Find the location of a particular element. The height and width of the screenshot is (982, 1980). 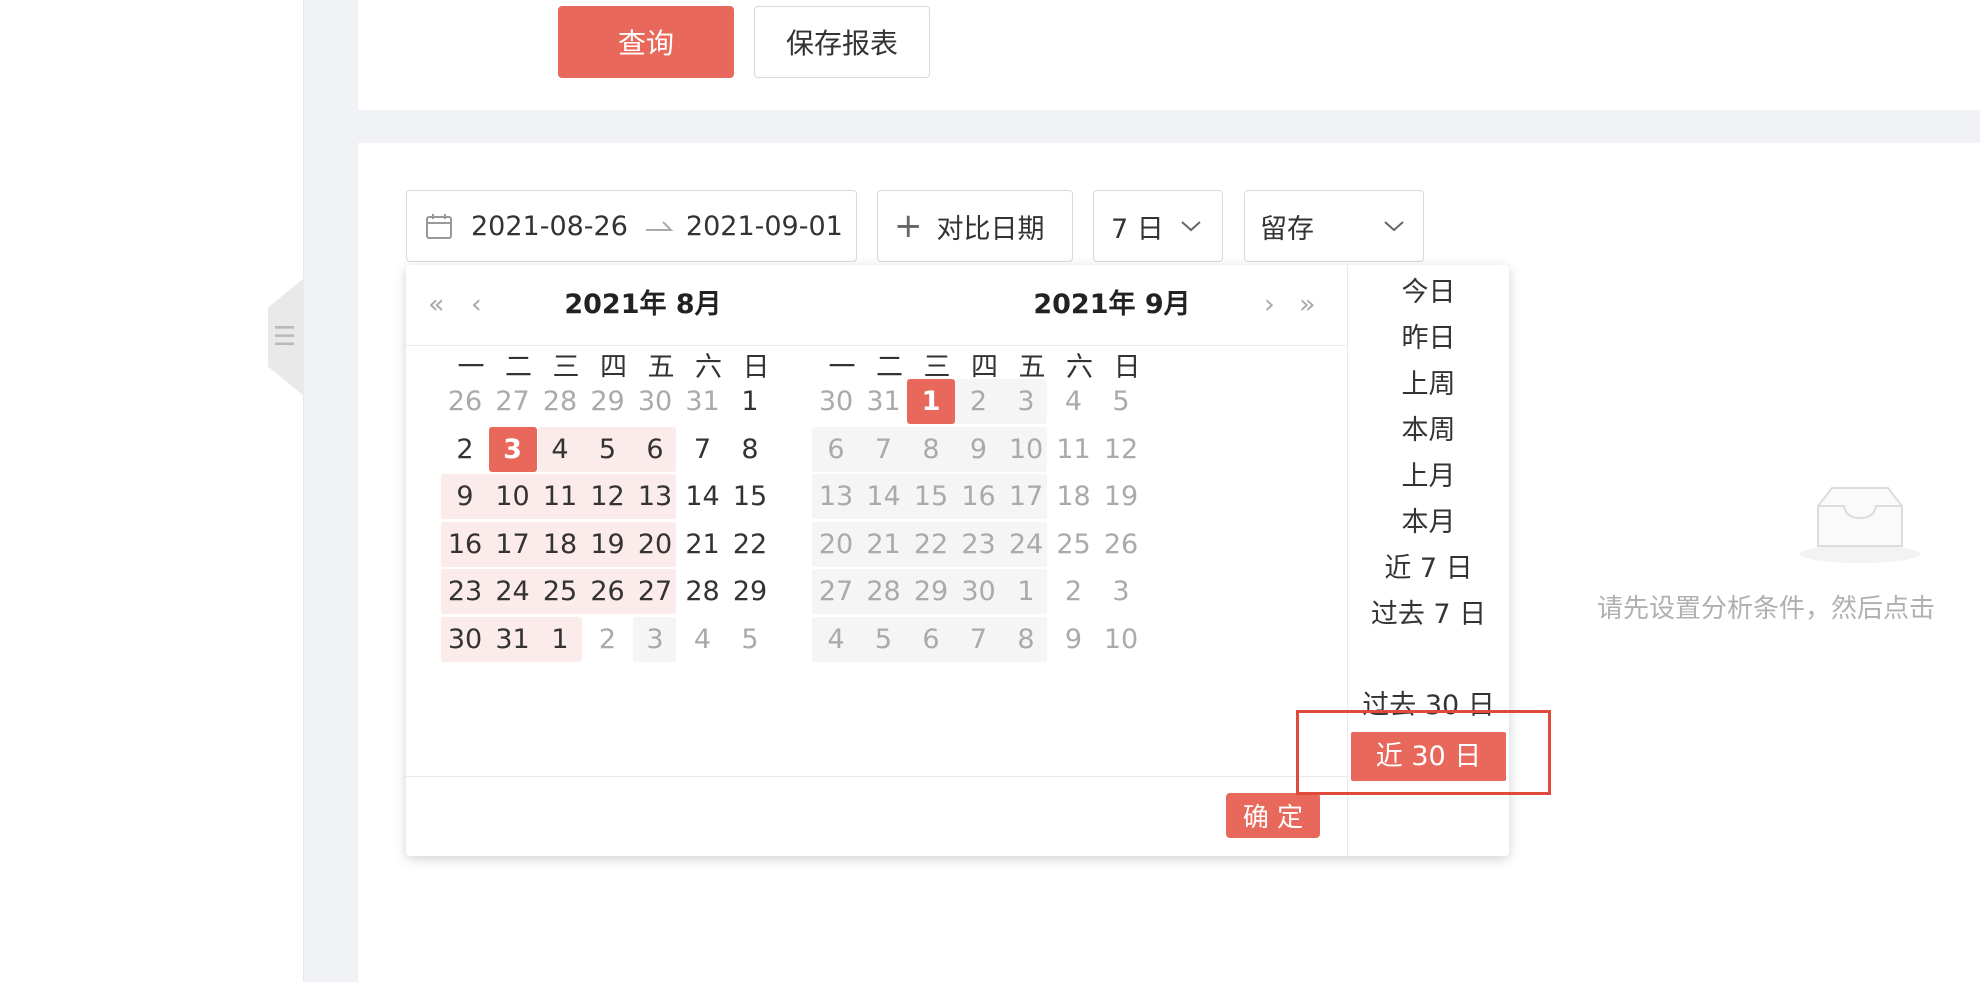

preset-option: 上月 is located at coordinates (1428, 477).